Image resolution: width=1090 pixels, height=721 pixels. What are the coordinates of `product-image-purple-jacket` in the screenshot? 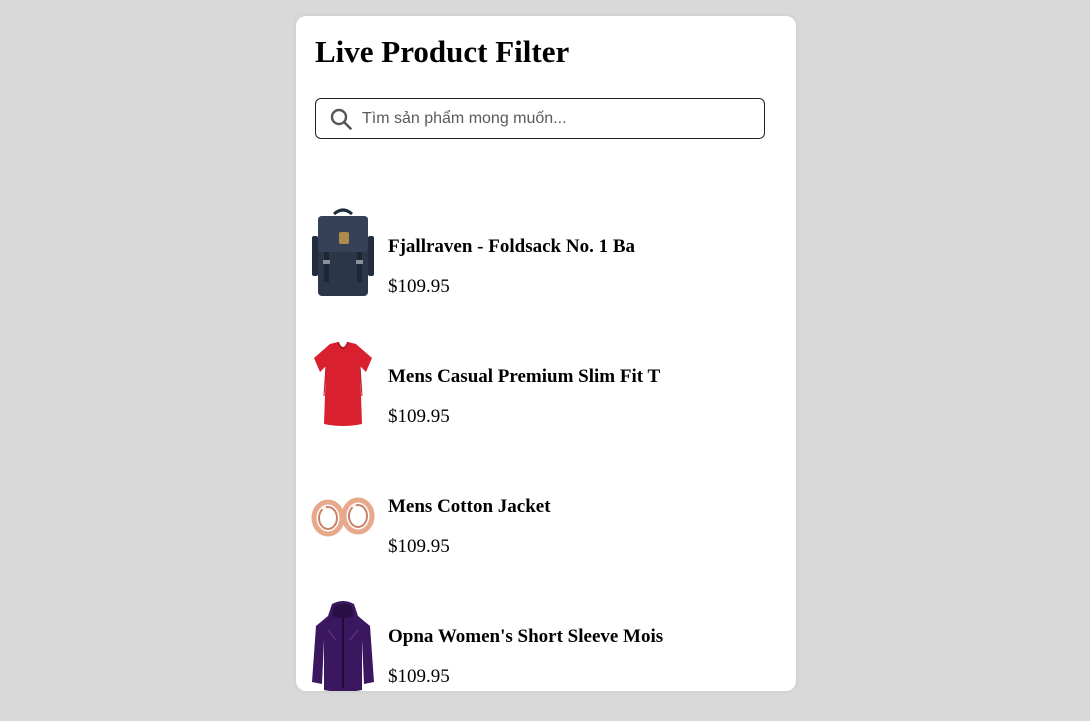 It's located at (343, 646).